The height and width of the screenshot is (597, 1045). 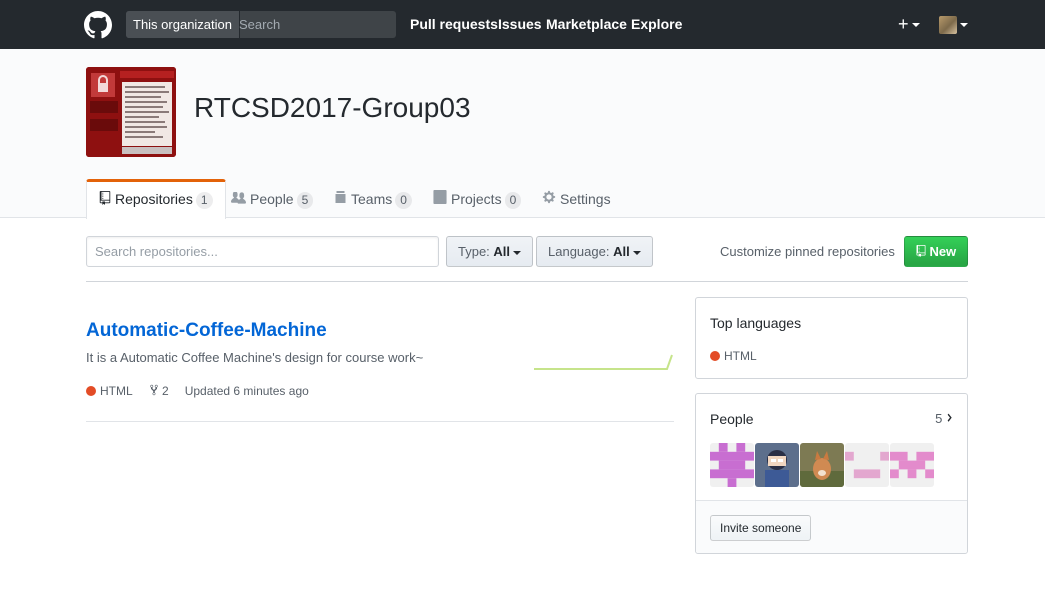 I want to click on language-filter-value: All, so click(x=621, y=251).